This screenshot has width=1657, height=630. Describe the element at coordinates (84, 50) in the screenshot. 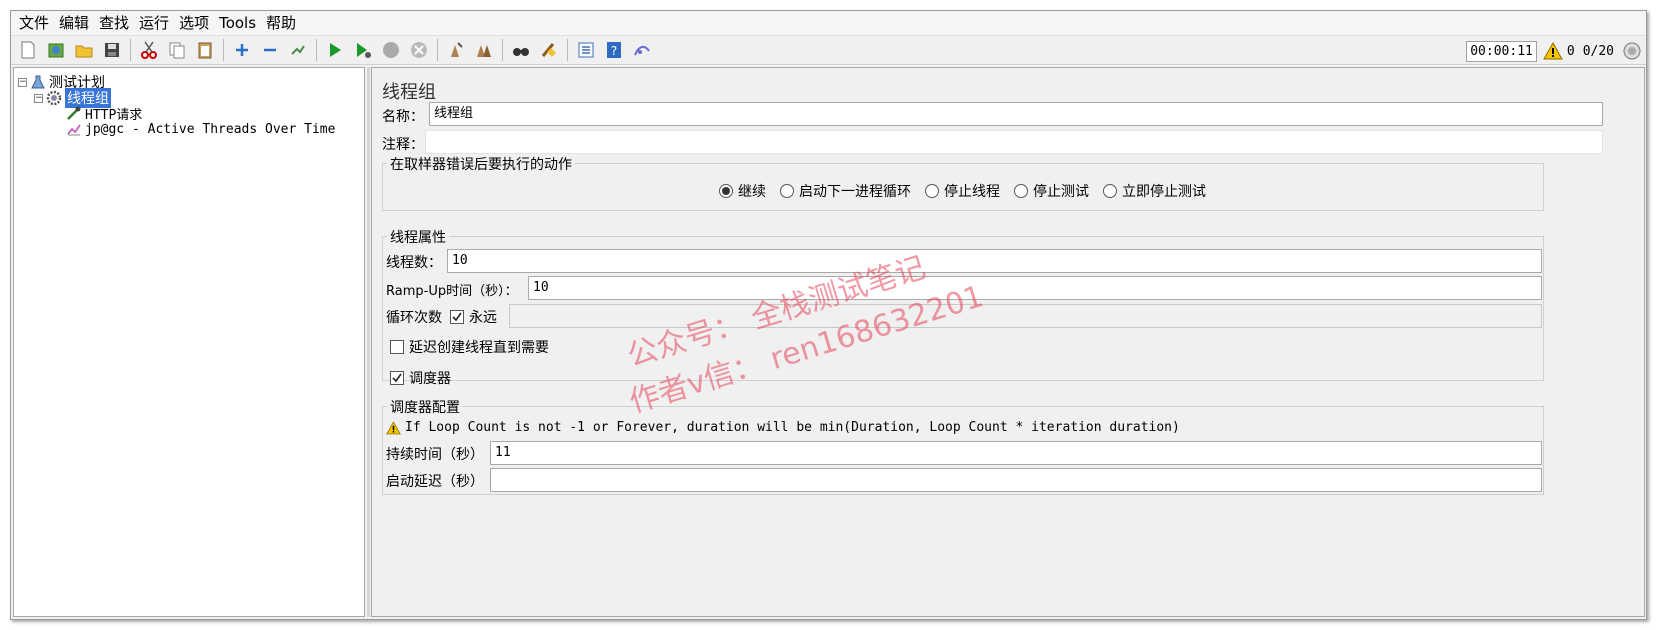

I see `open-icon` at that location.